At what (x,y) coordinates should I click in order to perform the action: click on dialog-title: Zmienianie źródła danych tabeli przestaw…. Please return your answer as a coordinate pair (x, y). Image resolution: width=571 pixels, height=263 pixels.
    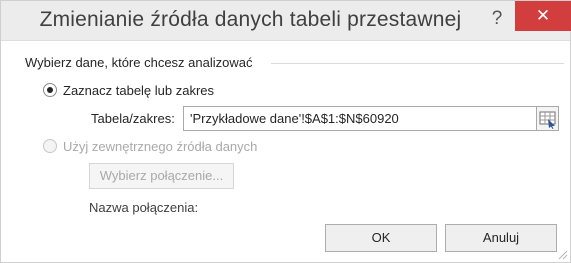
    Looking at the image, I should click on (250, 19).